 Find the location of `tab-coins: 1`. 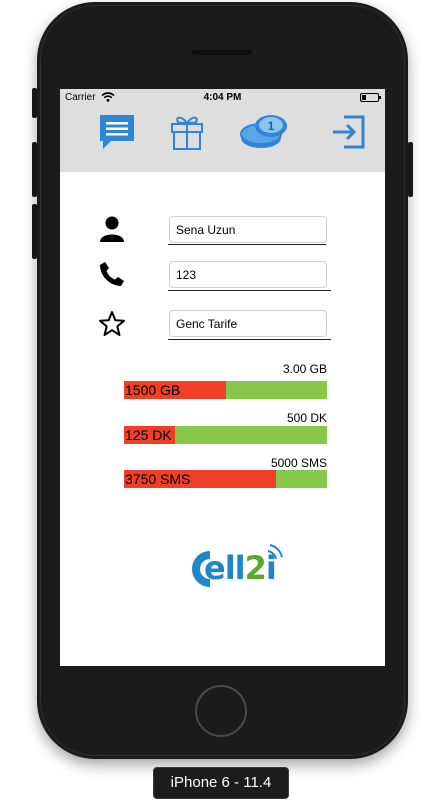

tab-coins: 1 is located at coordinates (265, 132).